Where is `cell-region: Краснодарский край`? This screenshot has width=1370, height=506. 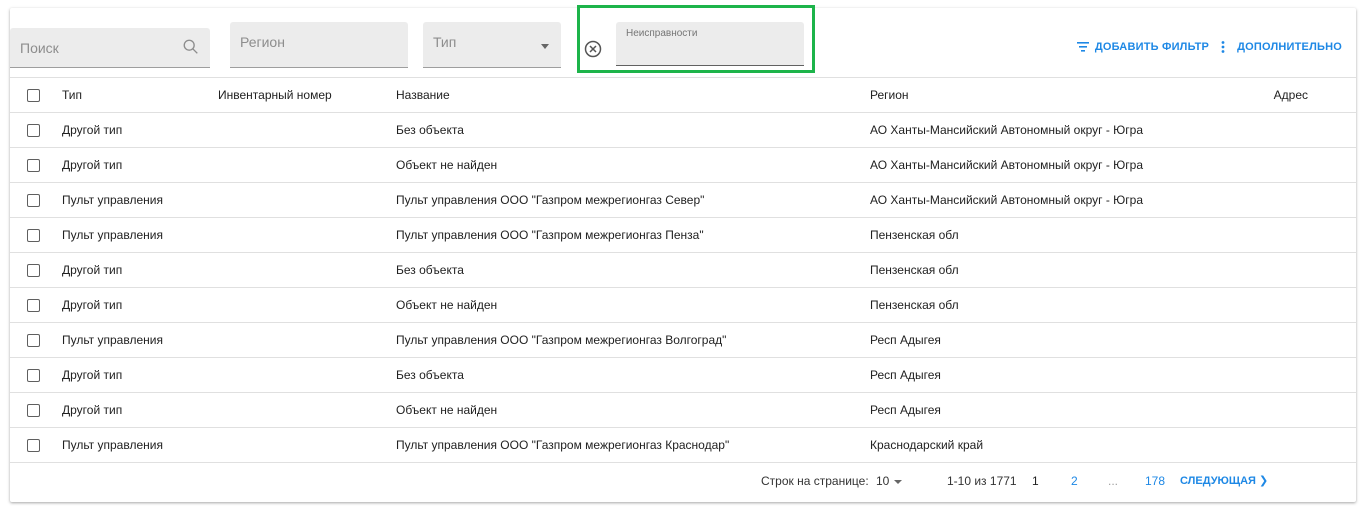
cell-region: Краснодарский край is located at coordinates (1068, 445).